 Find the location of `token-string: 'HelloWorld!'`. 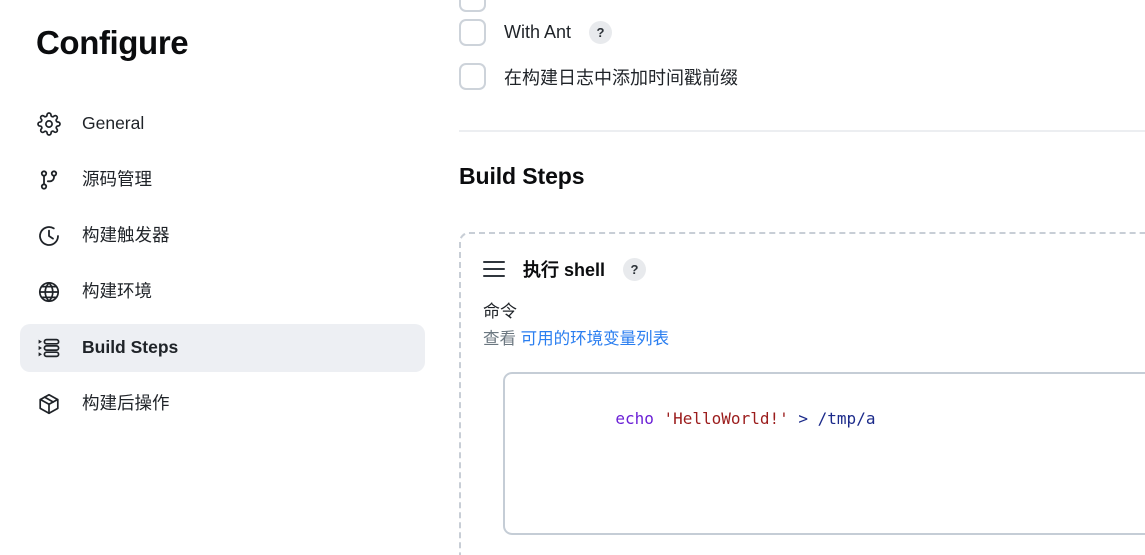

token-string: 'HelloWorld!' is located at coordinates (726, 418).